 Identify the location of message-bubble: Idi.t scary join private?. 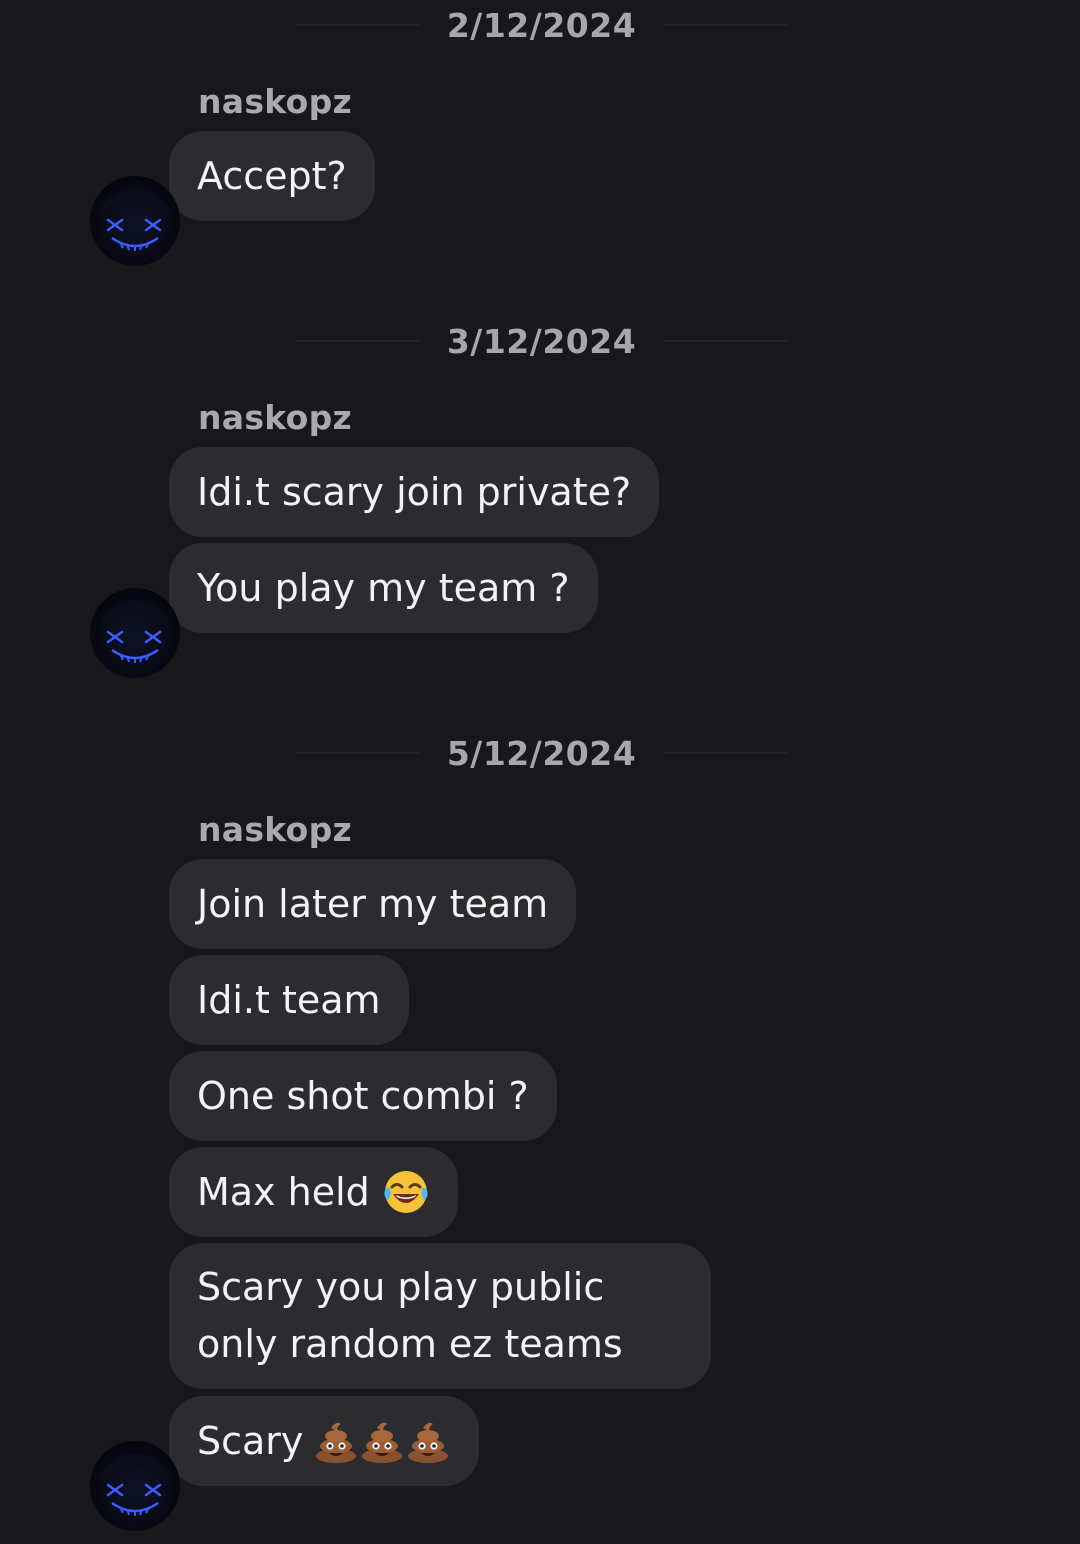
(414, 492).